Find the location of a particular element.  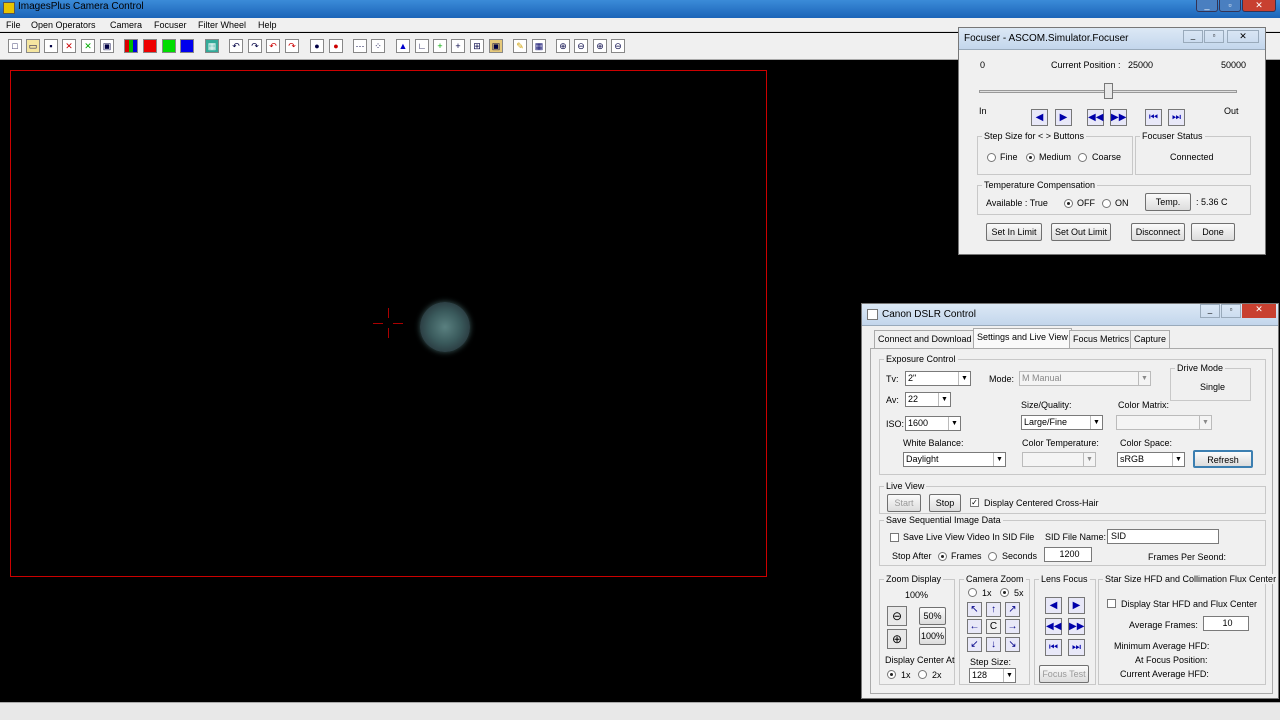

undo-all-icon: ↶ is located at coordinates (273, 46).